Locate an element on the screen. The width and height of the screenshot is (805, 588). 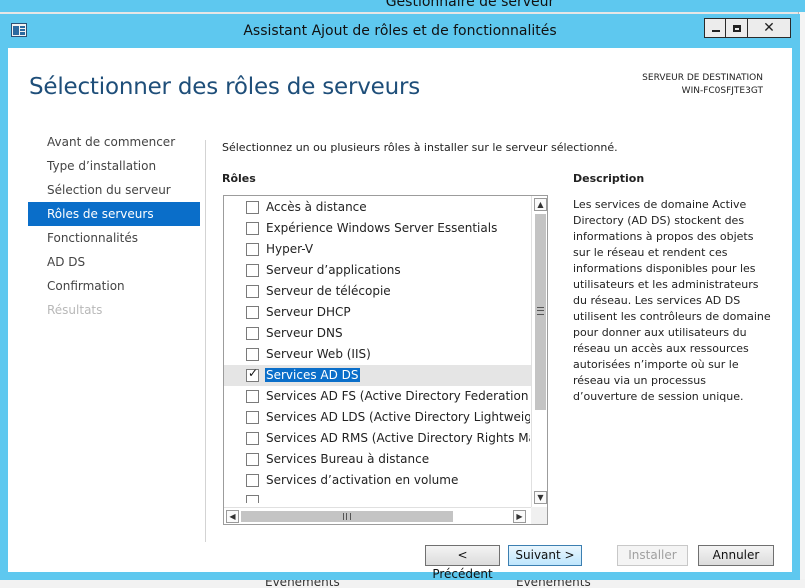
role-item: Serveur Web (IIS) is located at coordinates (377, 354).